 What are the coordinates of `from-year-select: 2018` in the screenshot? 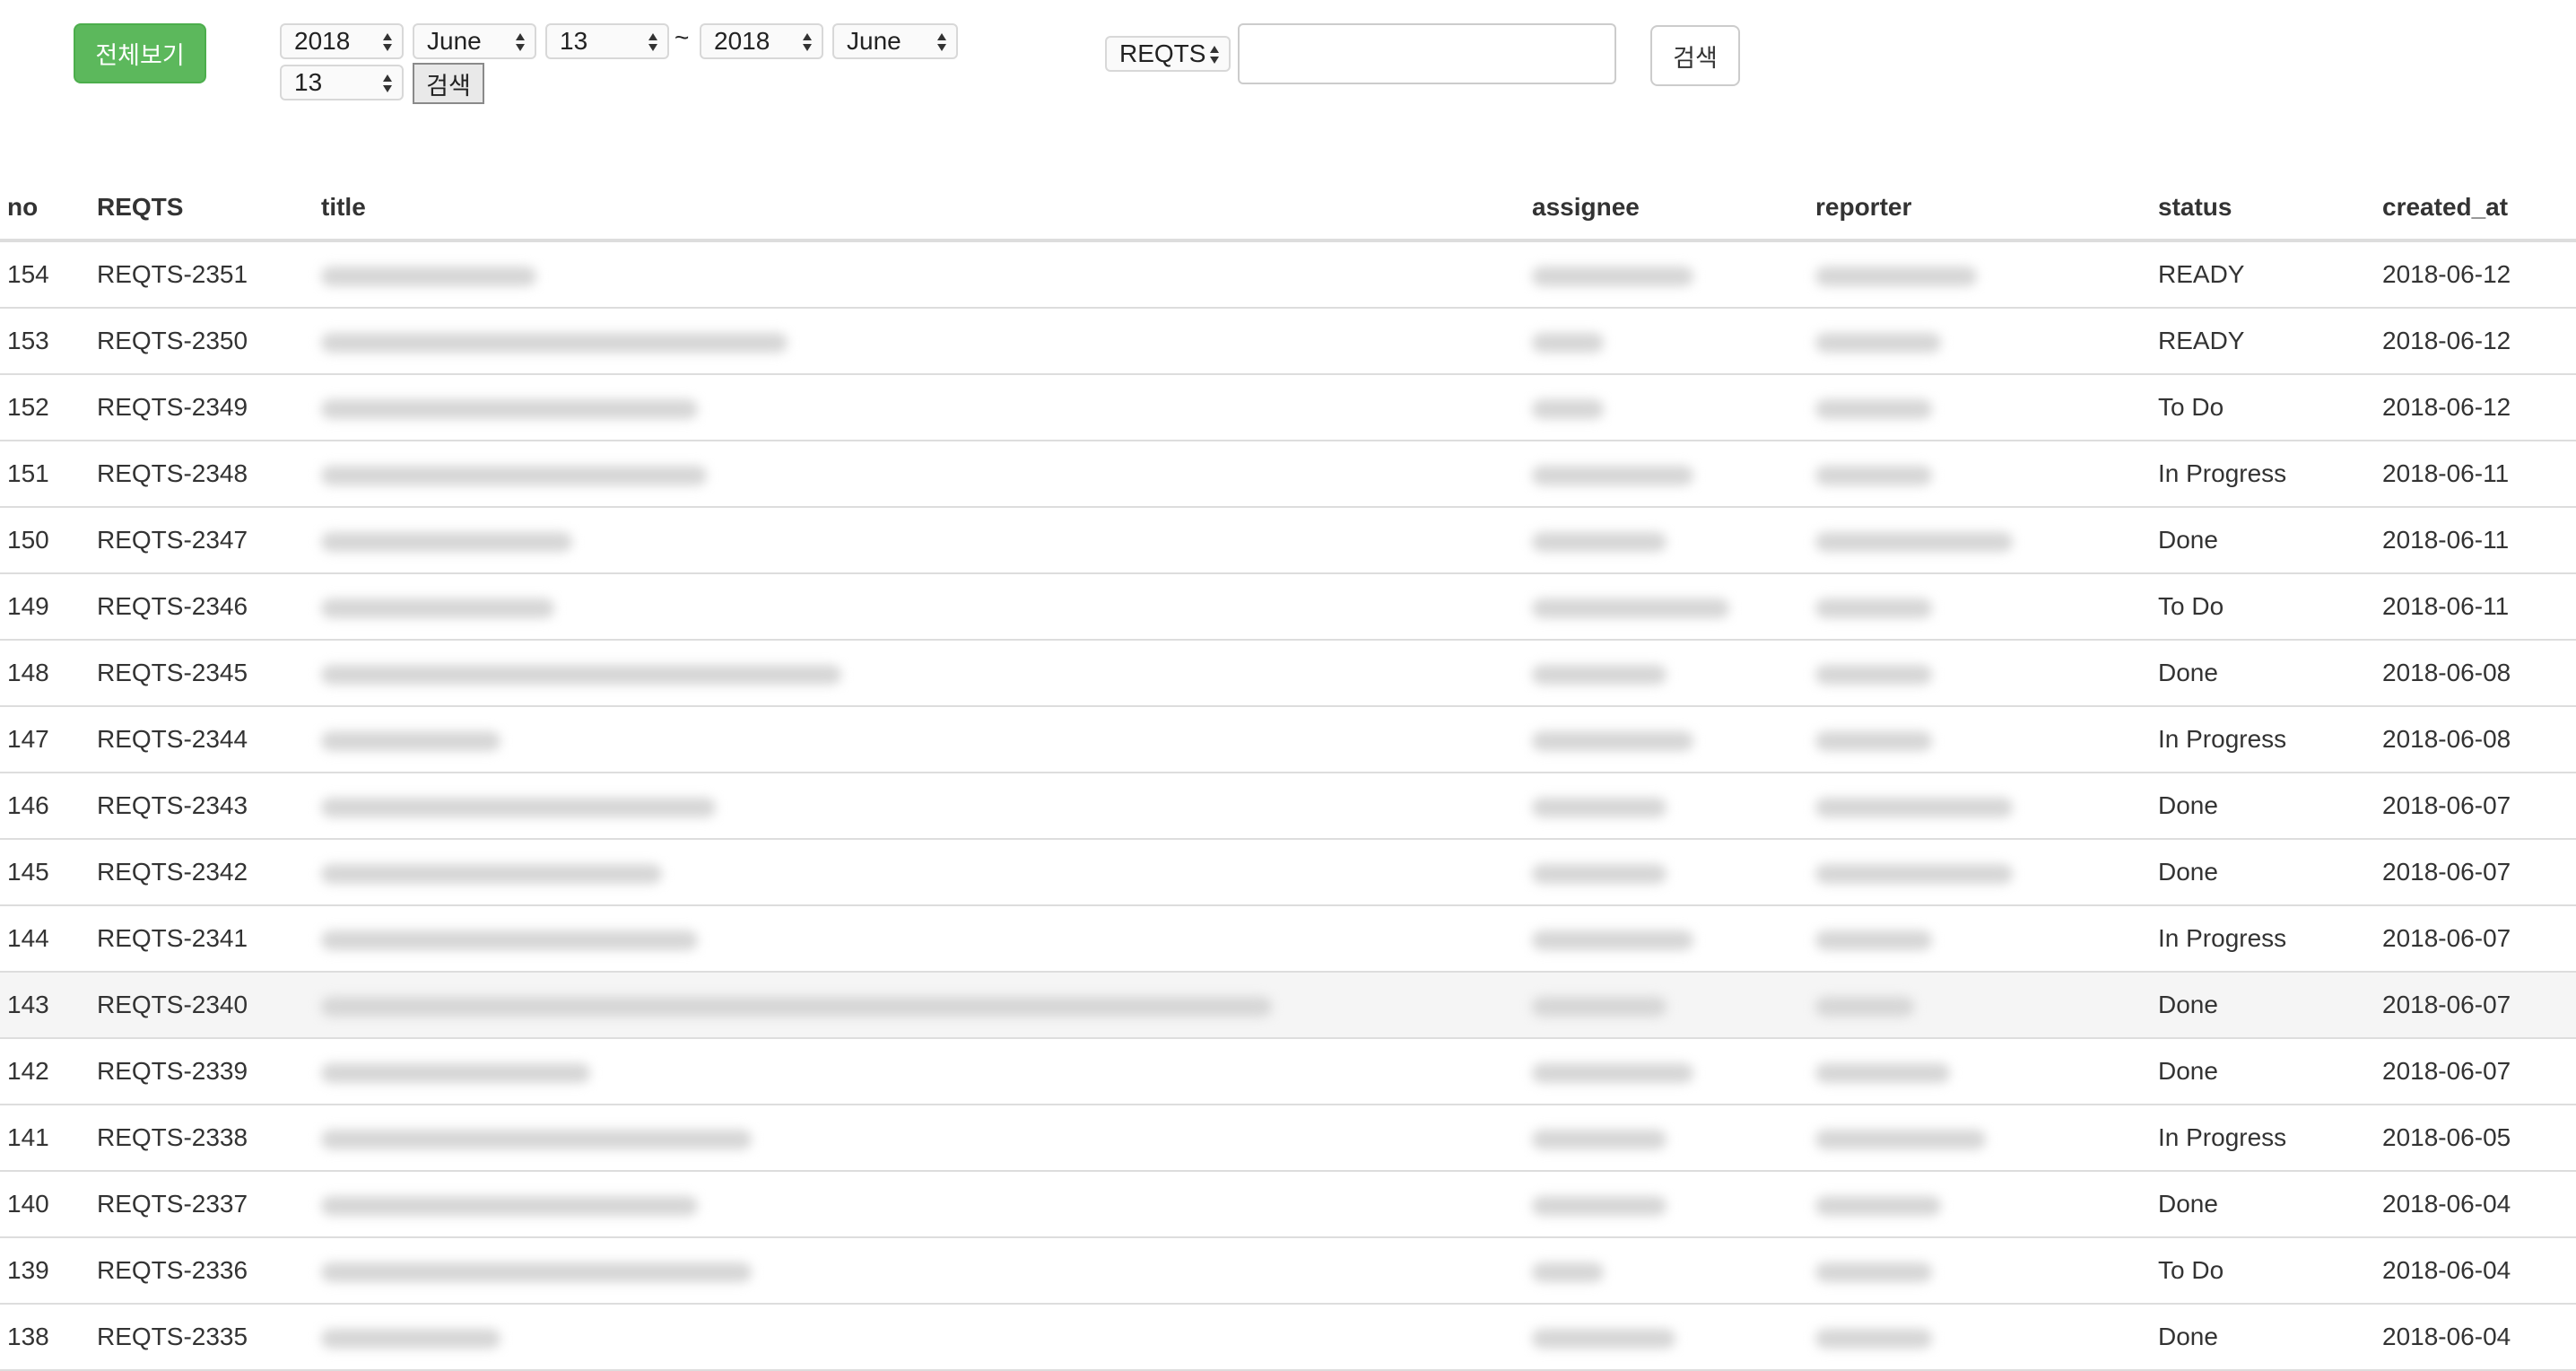 It's located at (342, 41).